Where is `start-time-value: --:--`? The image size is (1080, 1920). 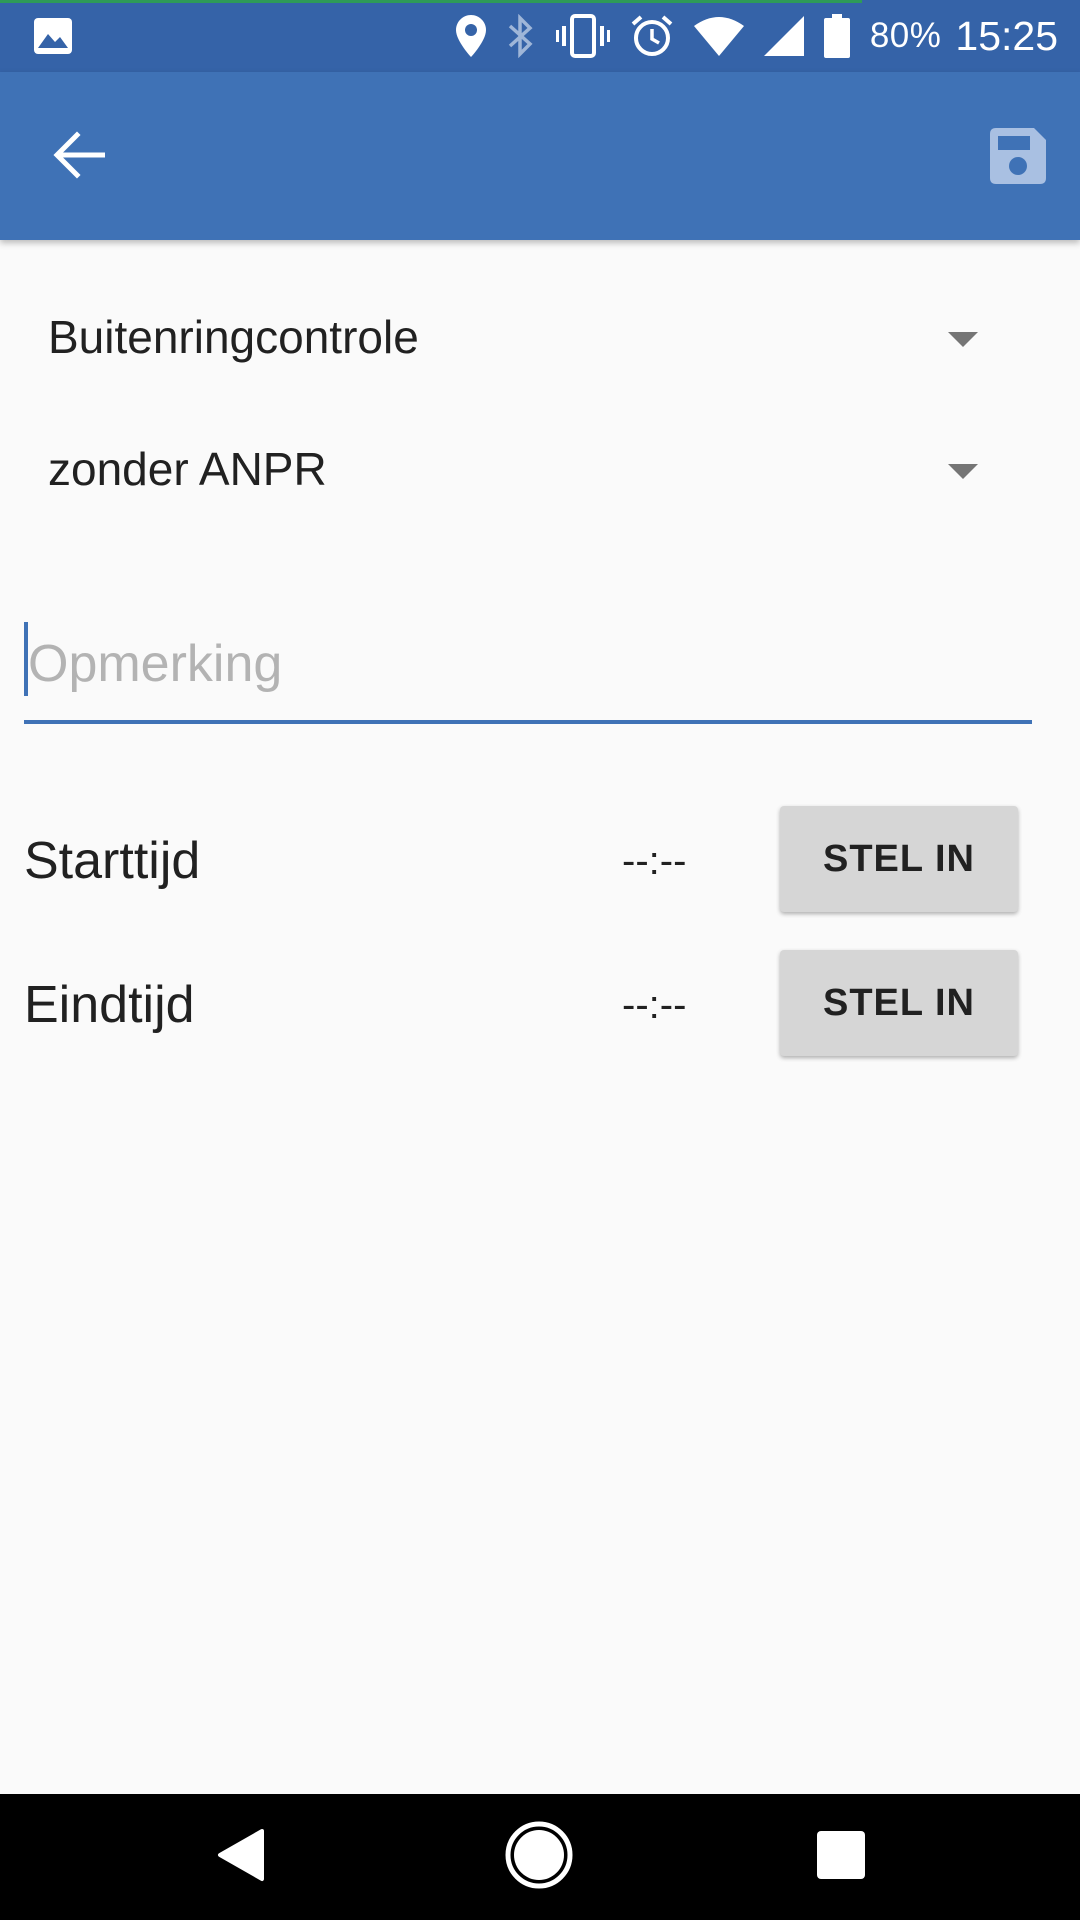 start-time-value: --:-- is located at coordinates (654, 861).